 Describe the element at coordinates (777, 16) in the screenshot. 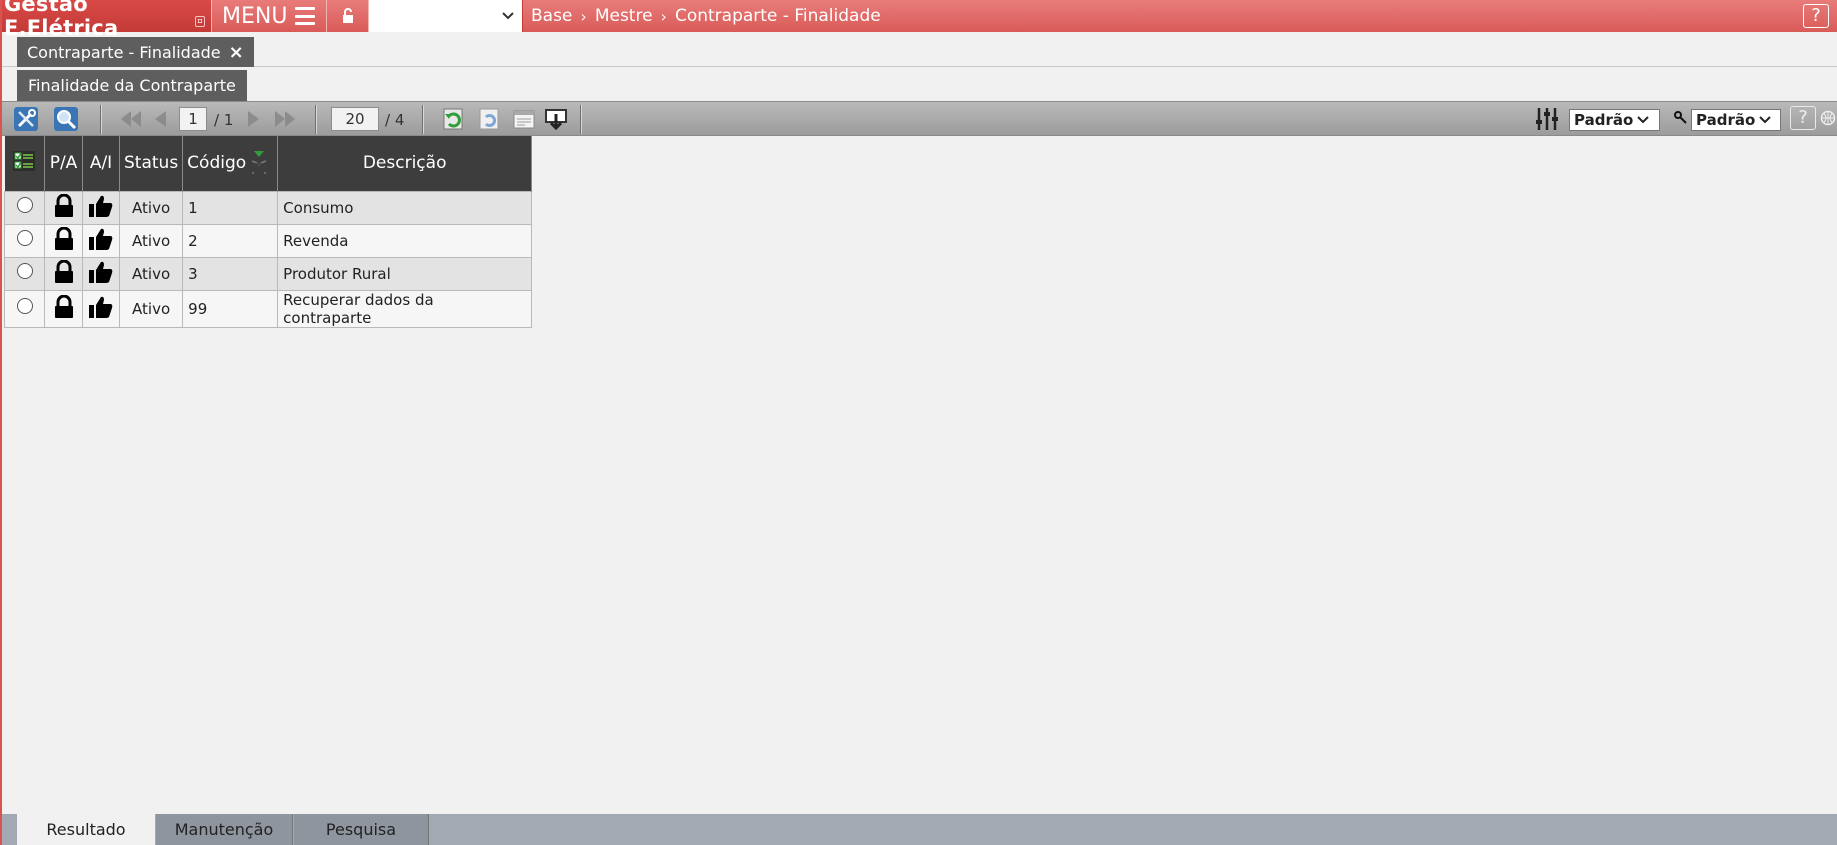

I see `breadcrumb-item-current: Contraparte - Finalidade` at that location.